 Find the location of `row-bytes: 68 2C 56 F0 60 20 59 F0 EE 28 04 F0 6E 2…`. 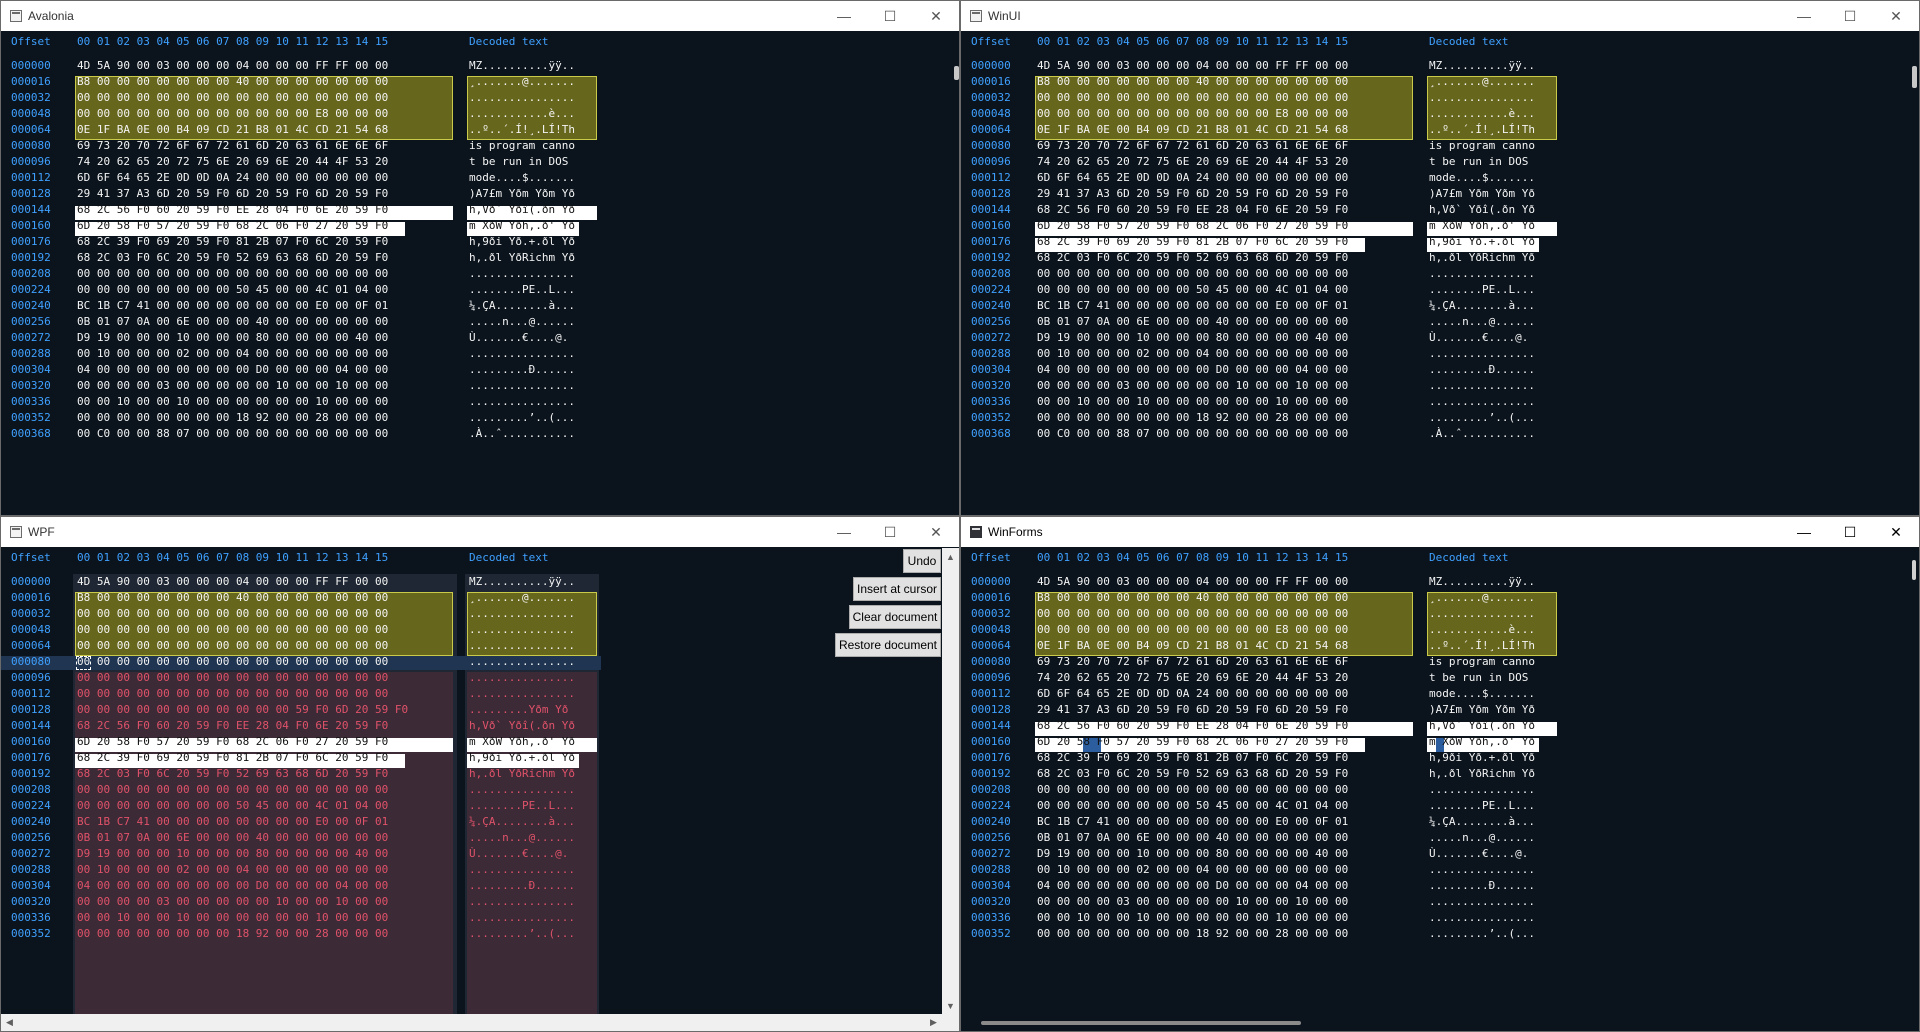

row-bytes: 68 2C 56 F0 60 20 59 F0 EE 28 04 F0 6E 2… is located at coordinates (233, 209).